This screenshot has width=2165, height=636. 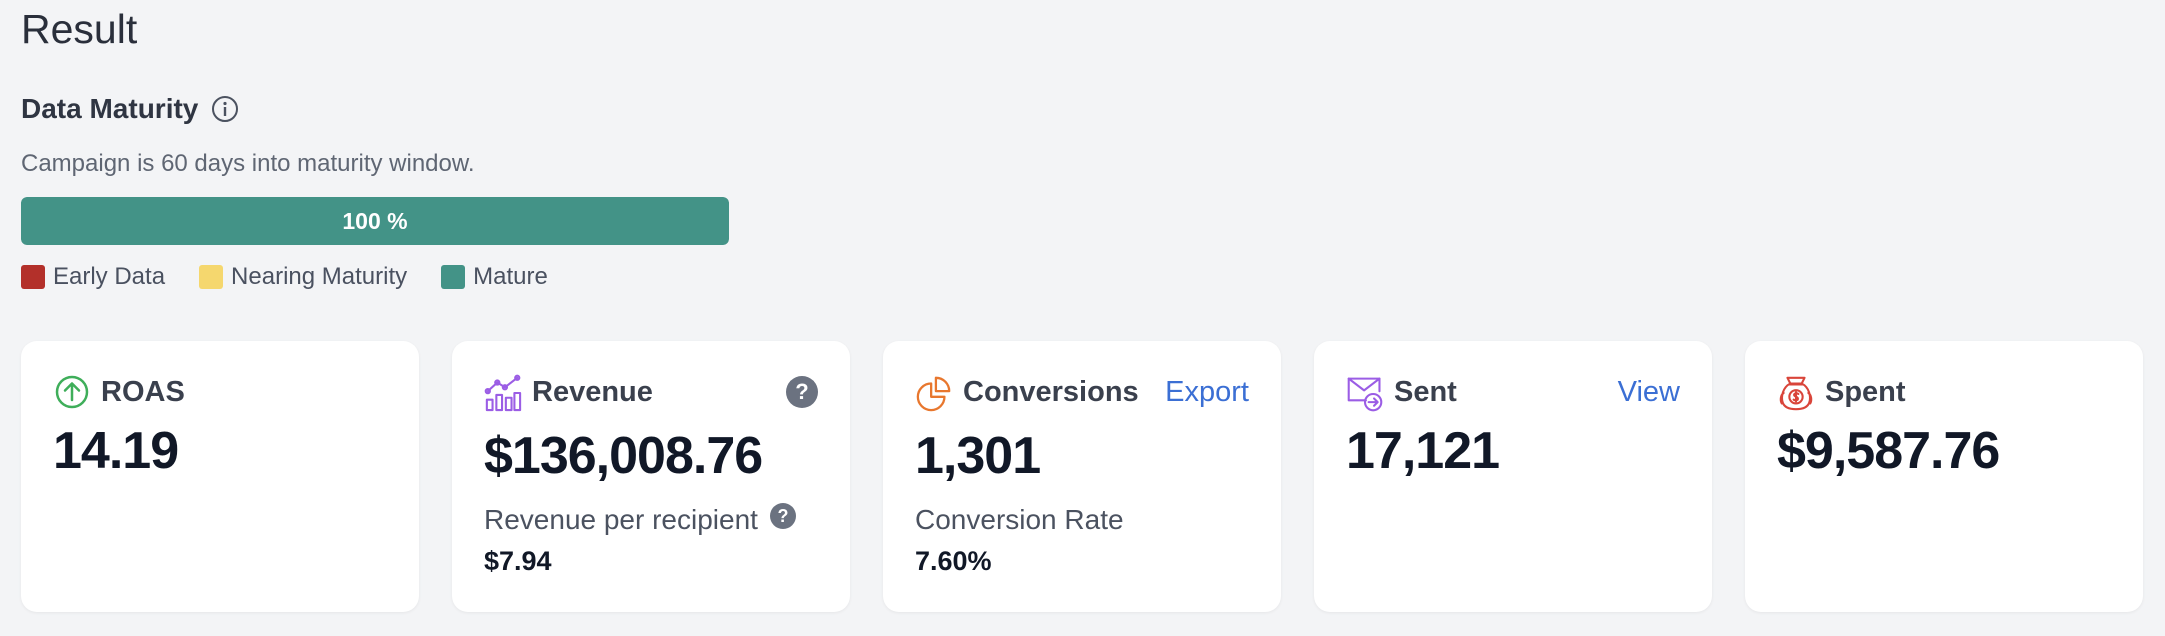 I want to click on progress-label: 100 %, so click(x=375, y=220).